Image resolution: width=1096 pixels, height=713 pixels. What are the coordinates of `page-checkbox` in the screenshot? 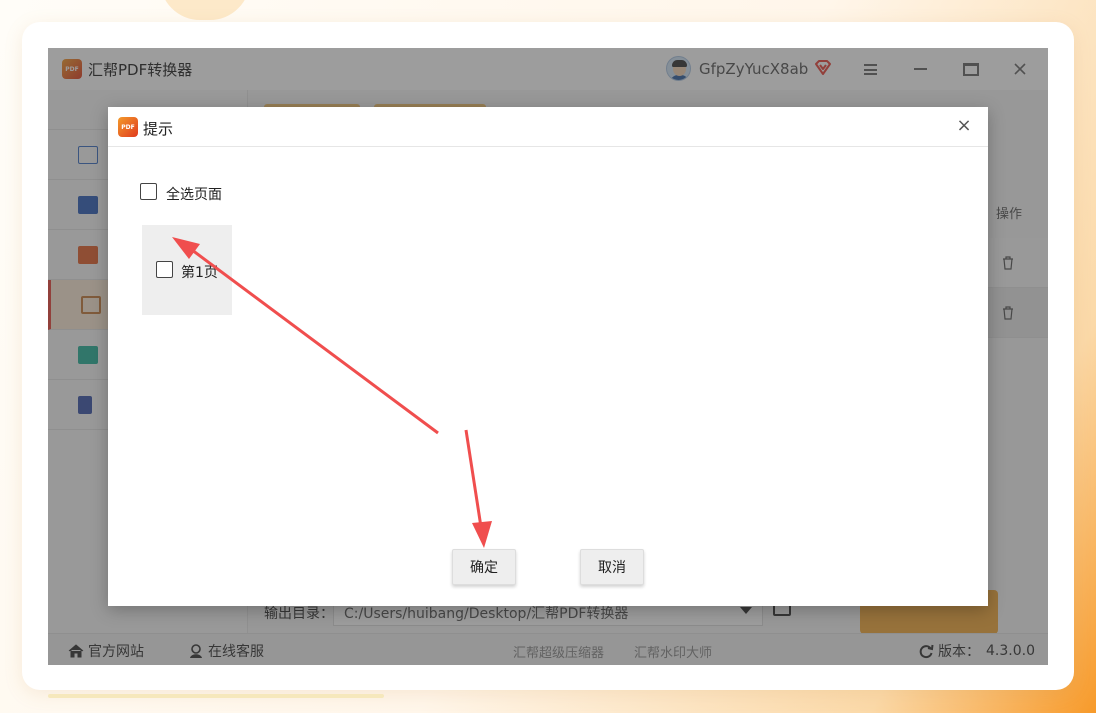 It's located at (164, 269).